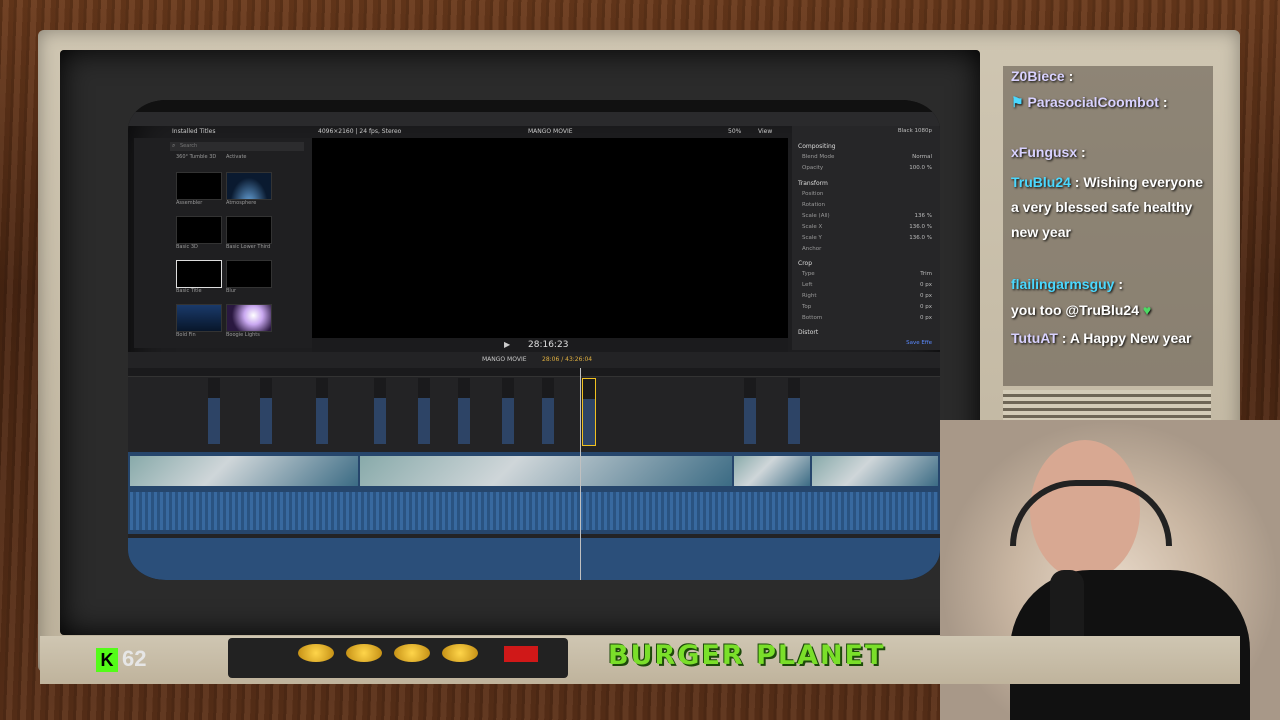 The image size is (1280, 720). What do you see at coordinates (231, 291) in the screenshot?
I see `title-thumbnail-label: Blur` at bounding box center [231, 291].